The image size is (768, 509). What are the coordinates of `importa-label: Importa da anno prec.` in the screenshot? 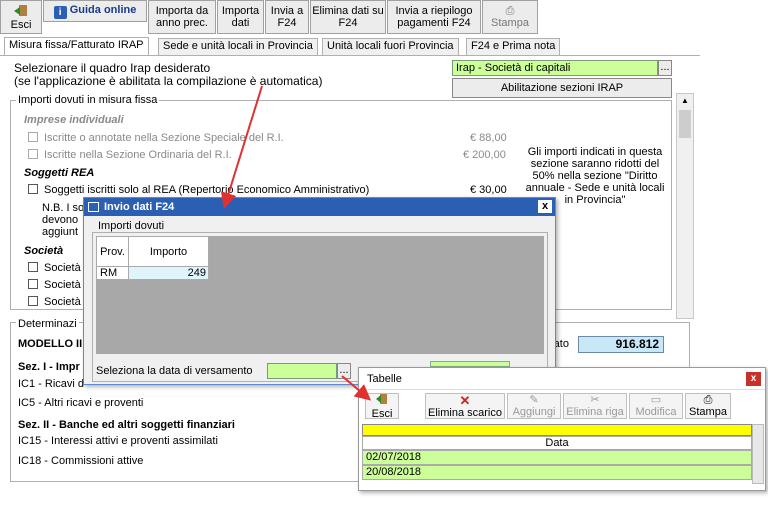 It's located at (182, 17).